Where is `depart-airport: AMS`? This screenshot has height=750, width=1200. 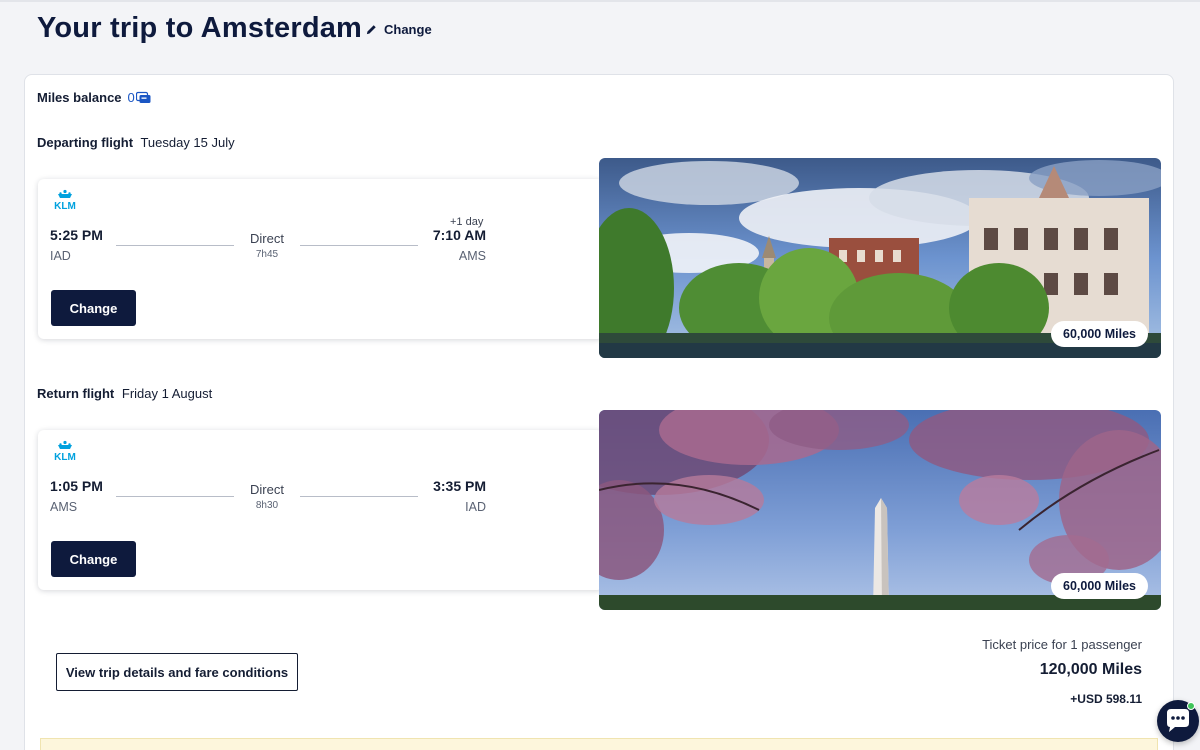
depart-airport: AMS is located at coordinates (64, 507).